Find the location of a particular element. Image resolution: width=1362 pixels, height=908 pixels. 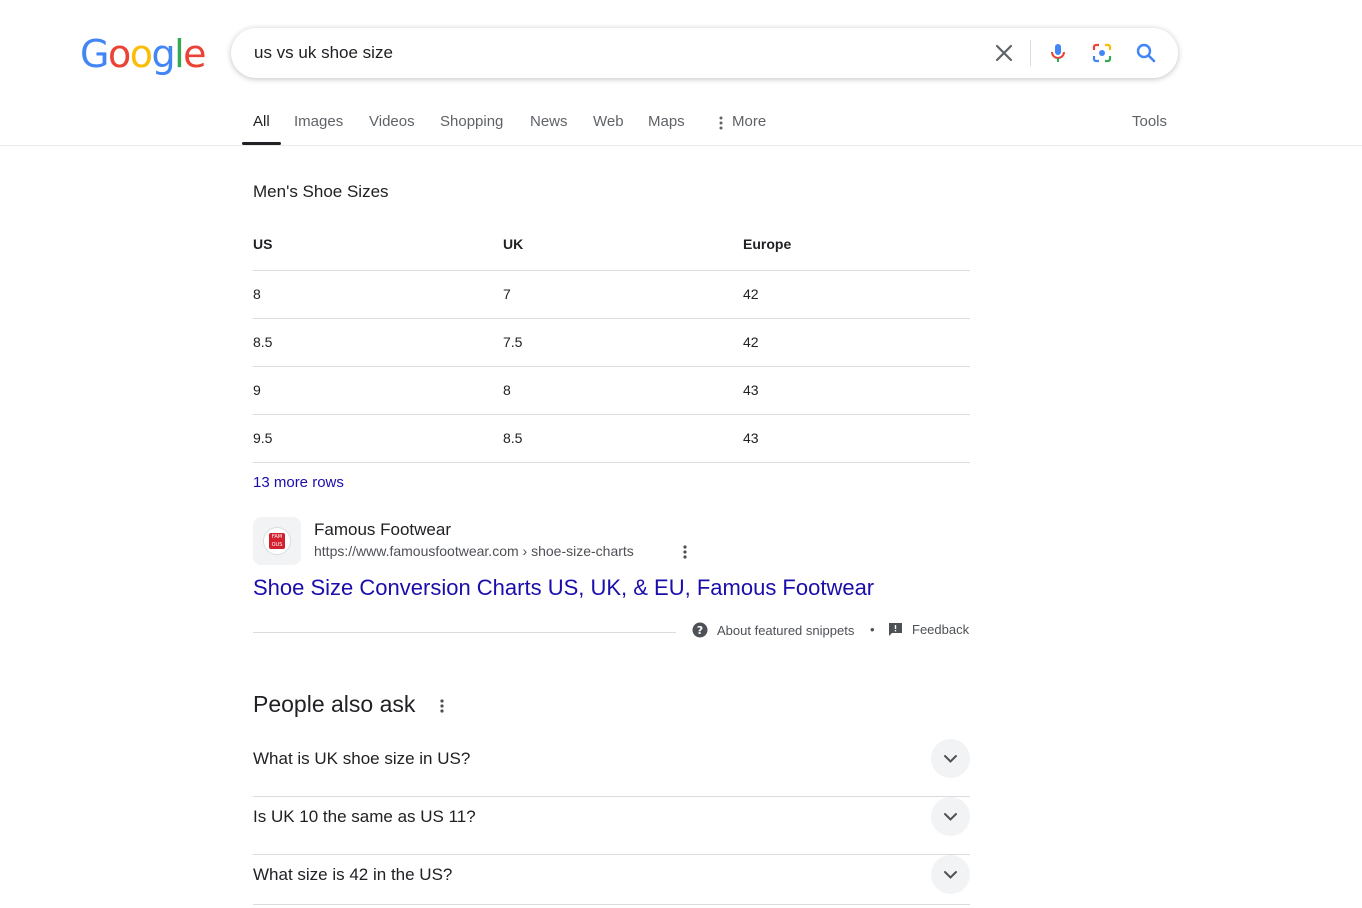

tab-news: News is located at coordinates (549, 121).